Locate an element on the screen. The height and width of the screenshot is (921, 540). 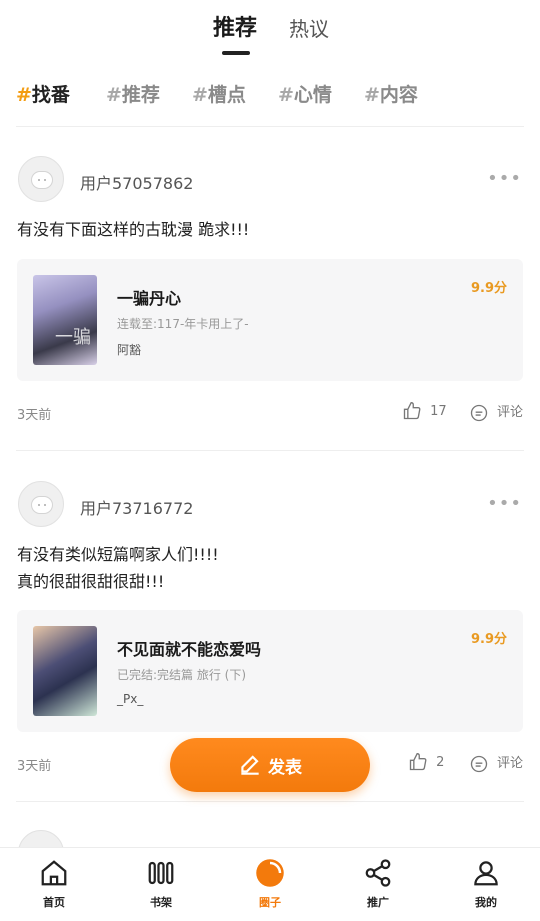
tab-hot: 热议 is located at coordinates (309, 27).